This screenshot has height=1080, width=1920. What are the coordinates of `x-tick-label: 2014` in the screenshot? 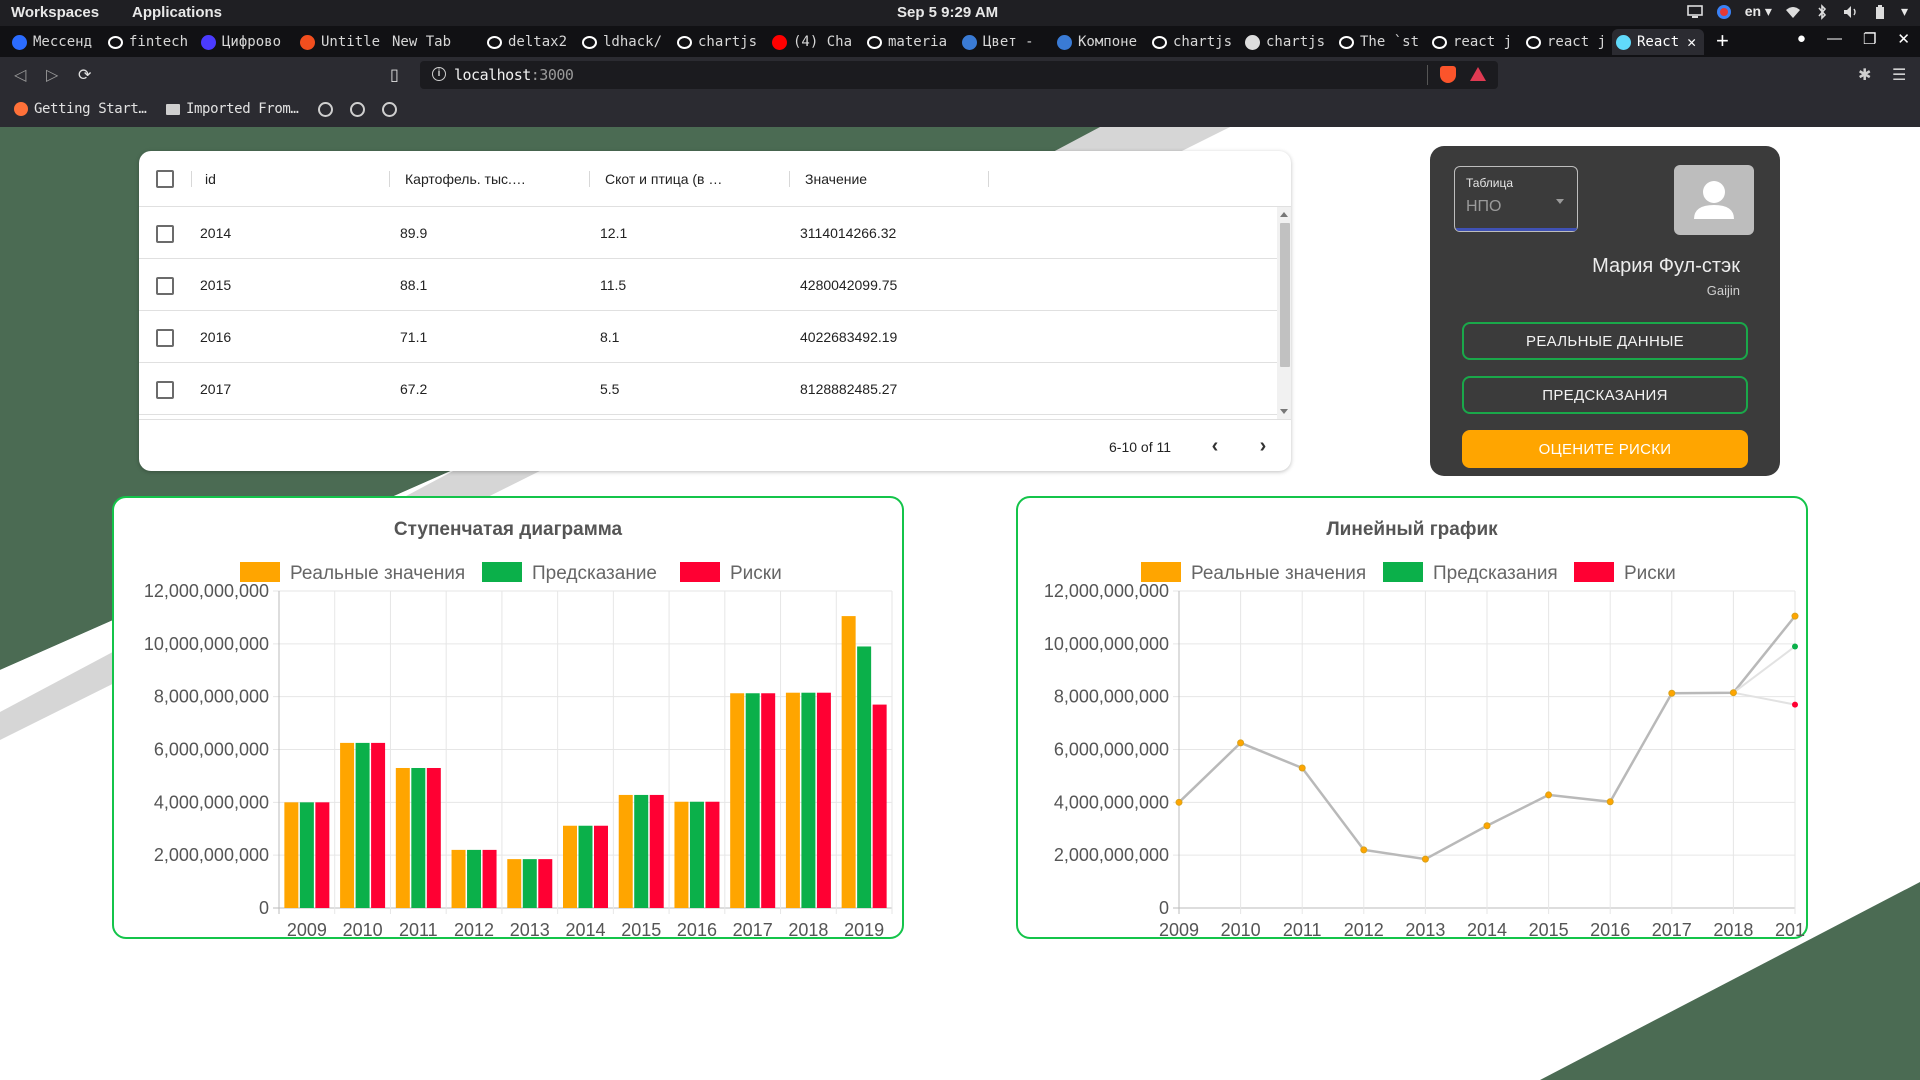 It's located at (1487, 928).